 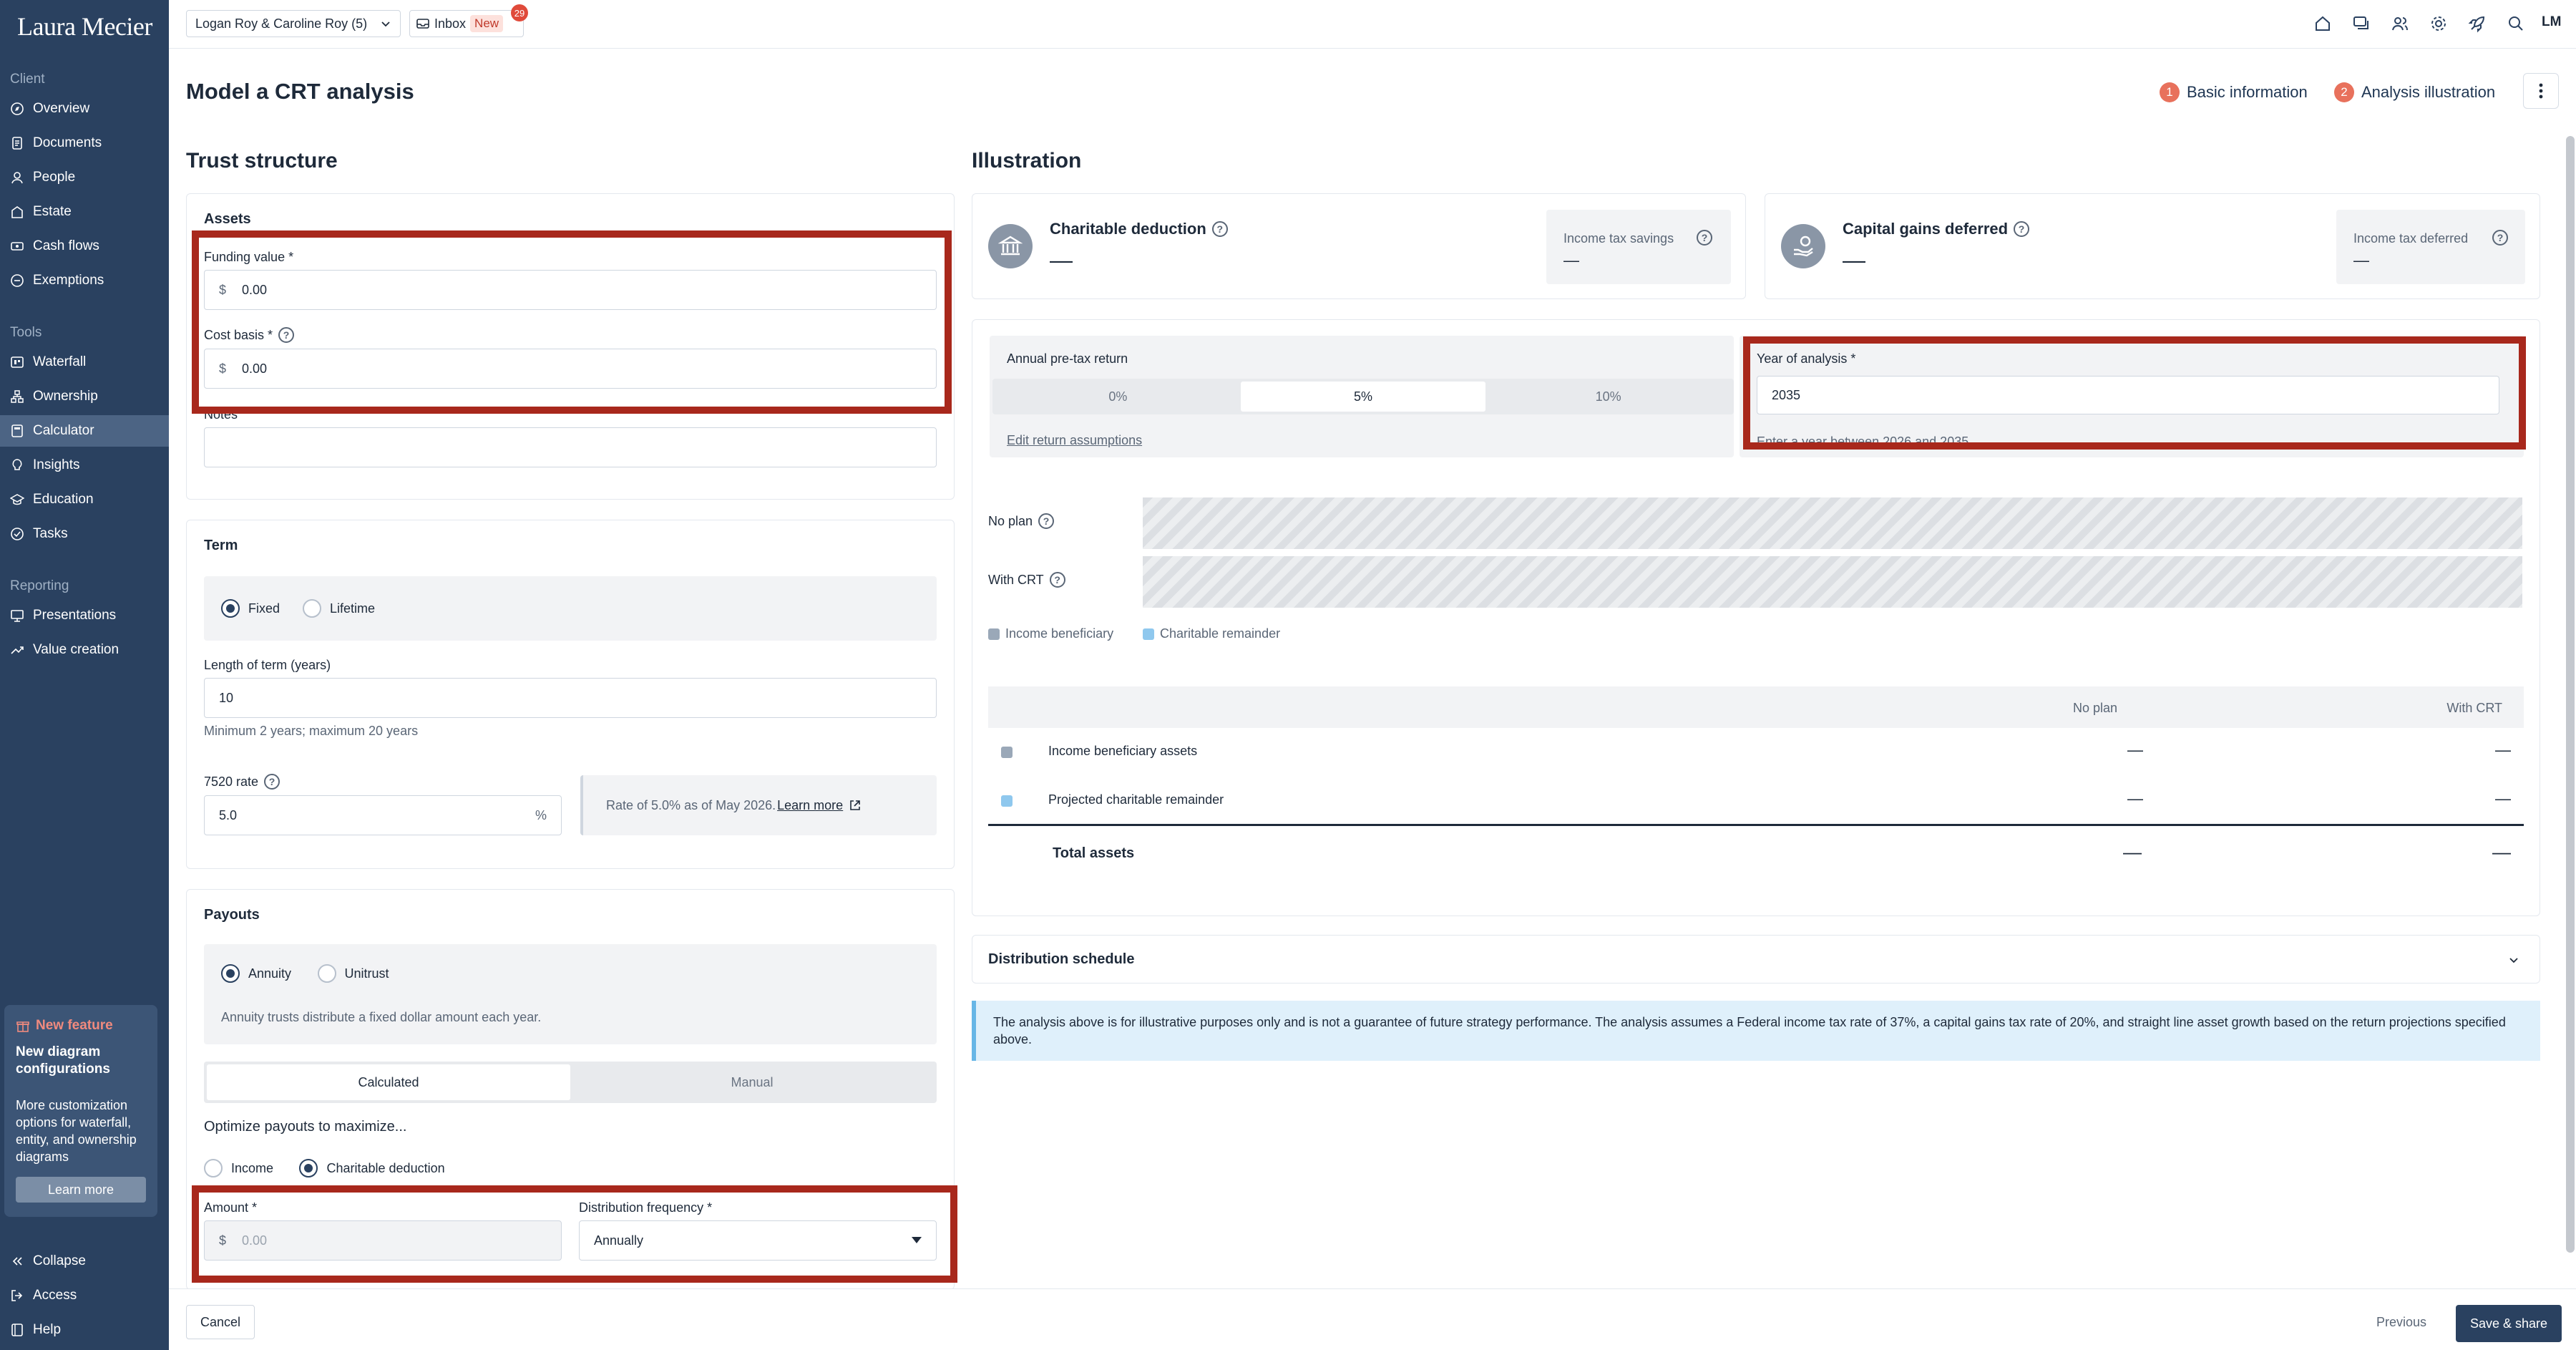 I want to click on inbox-button: Inbox New, so click(x=466, y=24).